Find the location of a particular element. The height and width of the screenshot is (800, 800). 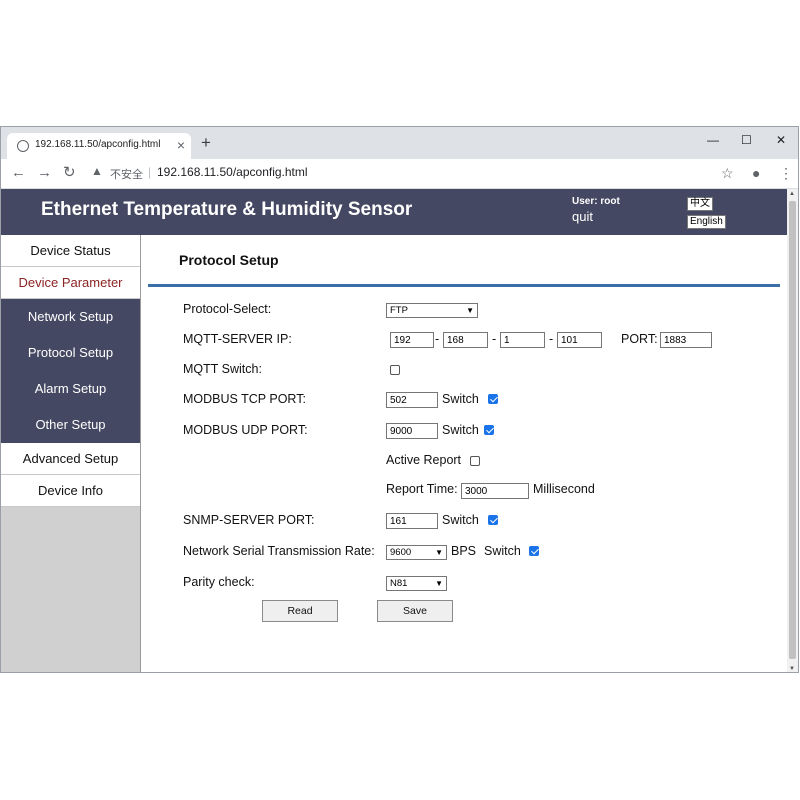

sidebar-item-device-info: Device Info is located at coordinates (70, 491).